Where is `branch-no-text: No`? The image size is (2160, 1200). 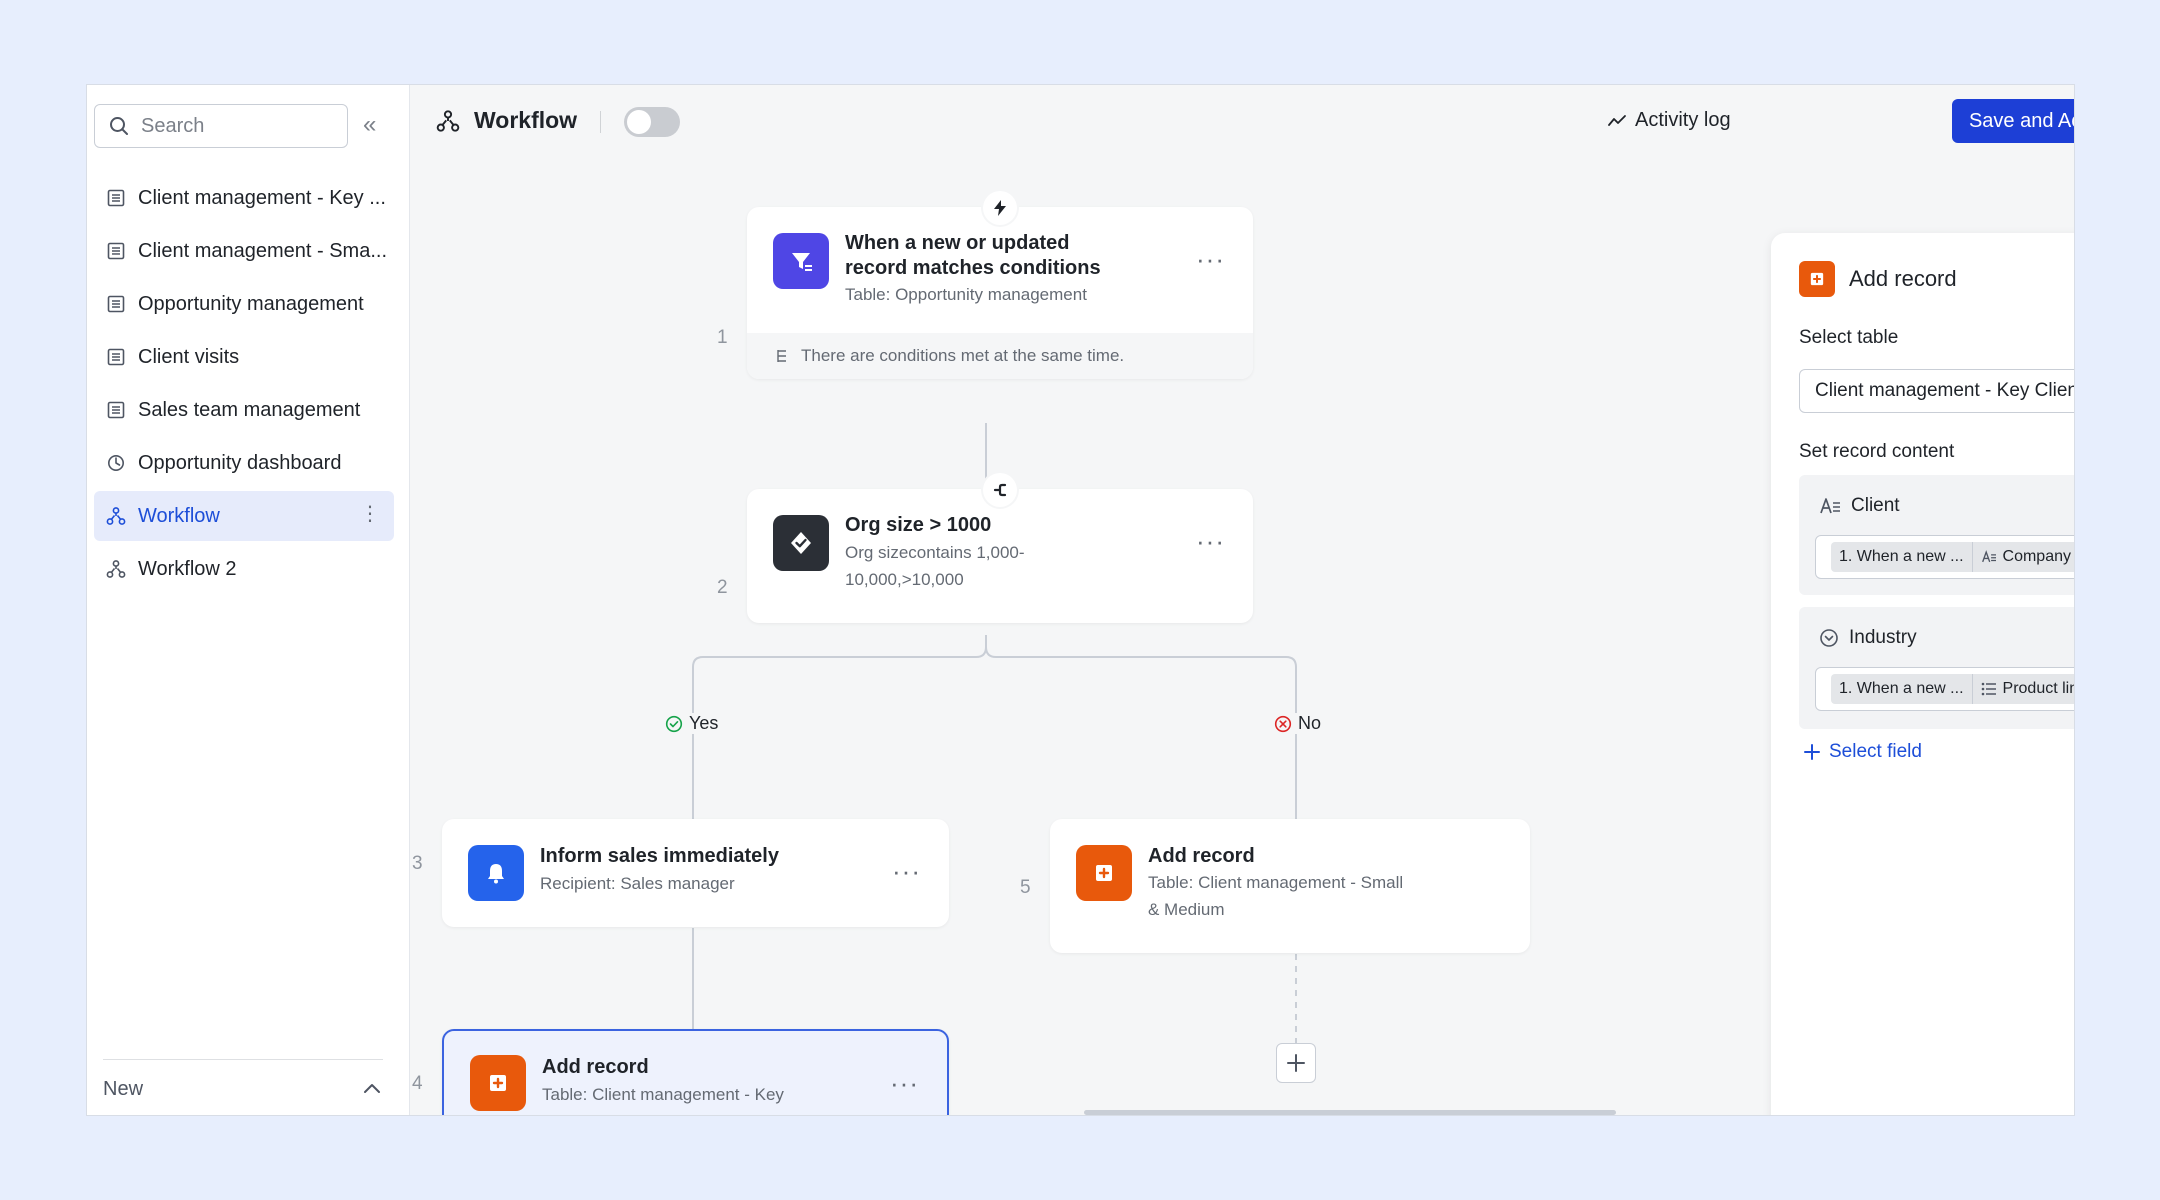
branch-no-text: No is located at coordinates (1310, 723).